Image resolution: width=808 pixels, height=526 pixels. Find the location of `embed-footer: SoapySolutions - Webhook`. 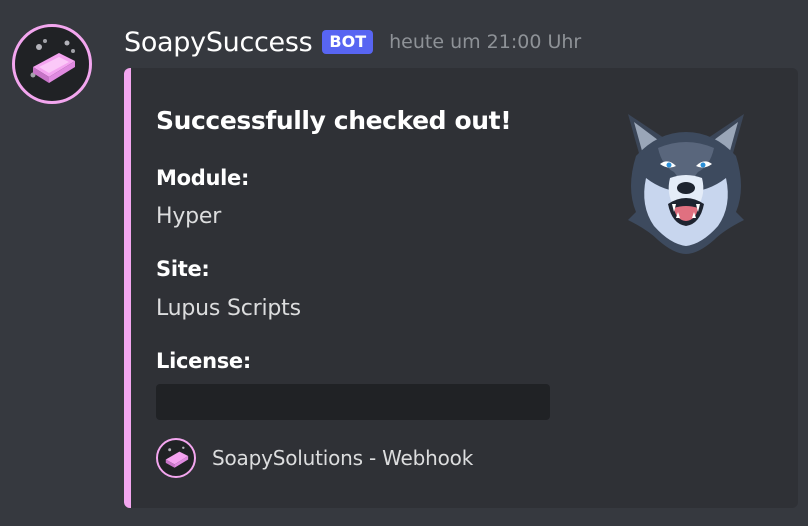

embed-footer: SoapySolutions - Webhook is located at coordinates (314, 458).